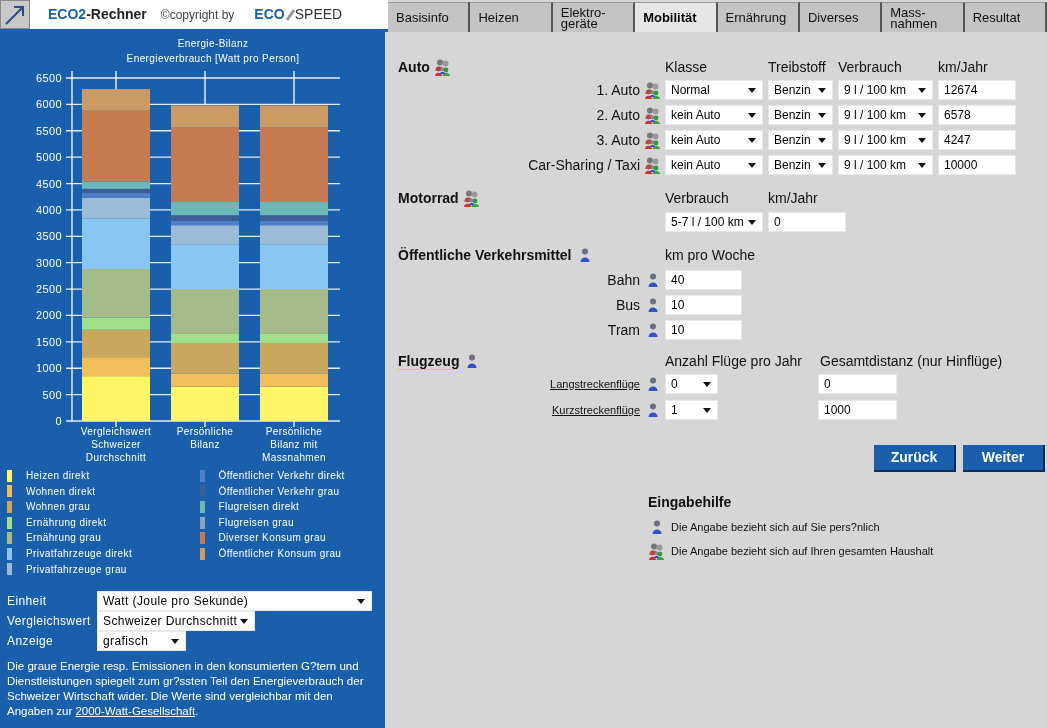  What do you see at coordinates (911, 361) in the screenshot?
I see `column-header: Gesamtdistanz (nur Hinflüge)` at bounding box center [911, 361].